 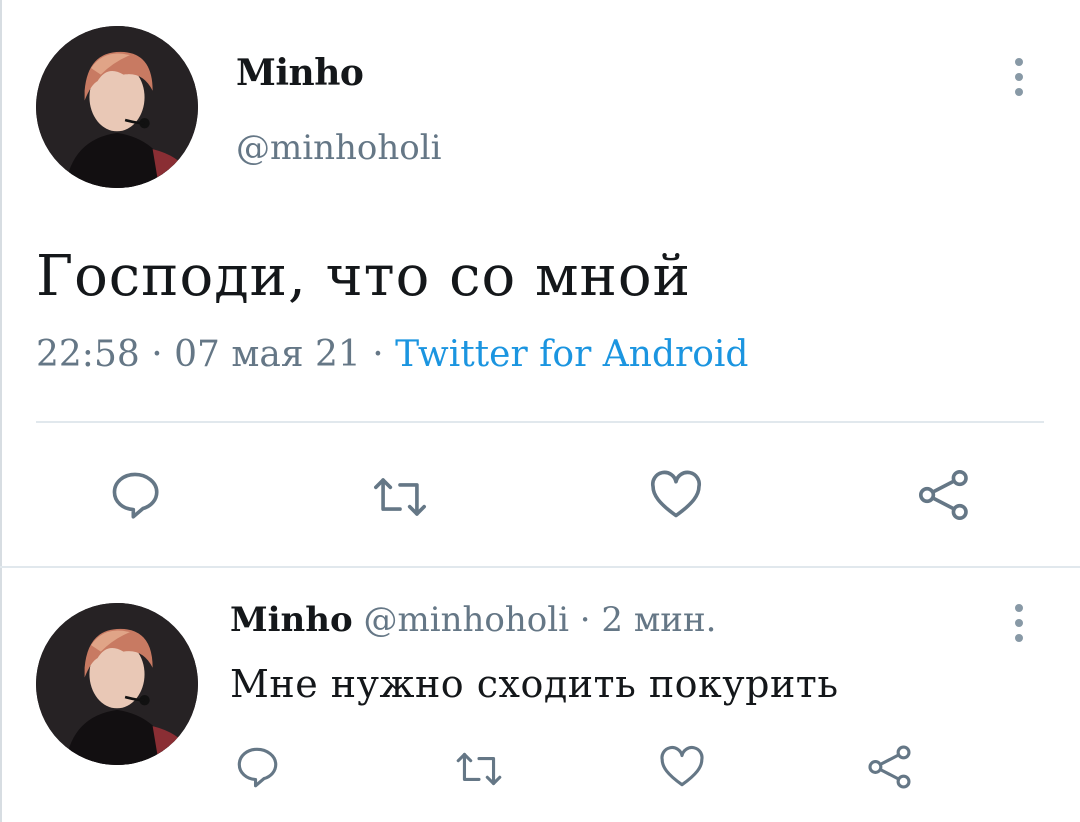 I want to click on divider, so click(x=540, y=422).